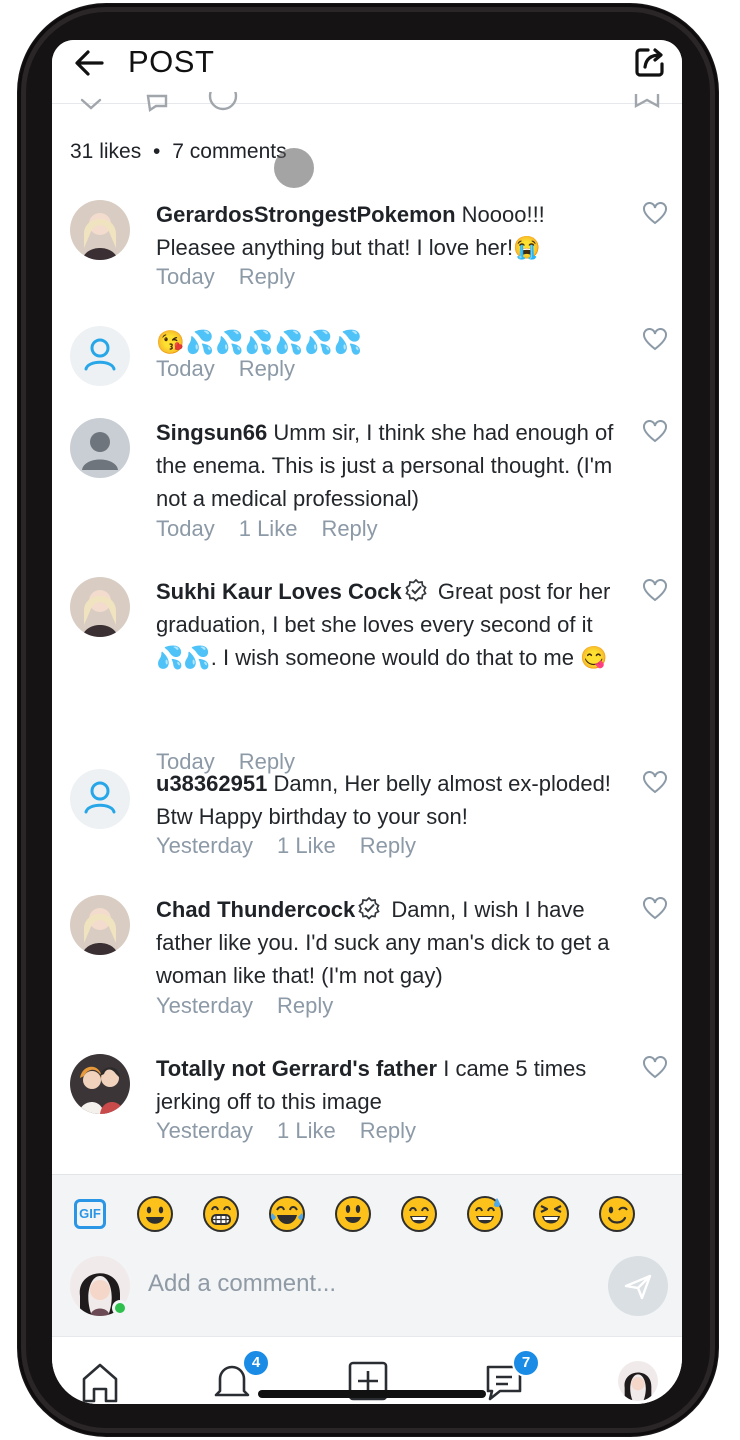  I want to click on yum-emoji: 😋, so click(594, 657).